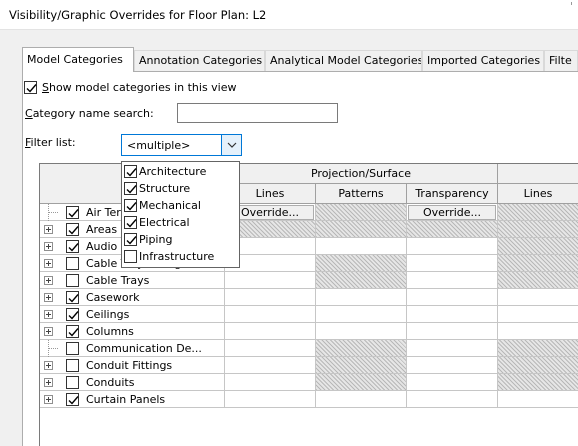  I want to click on checkmark-icon, so click(73, 332).